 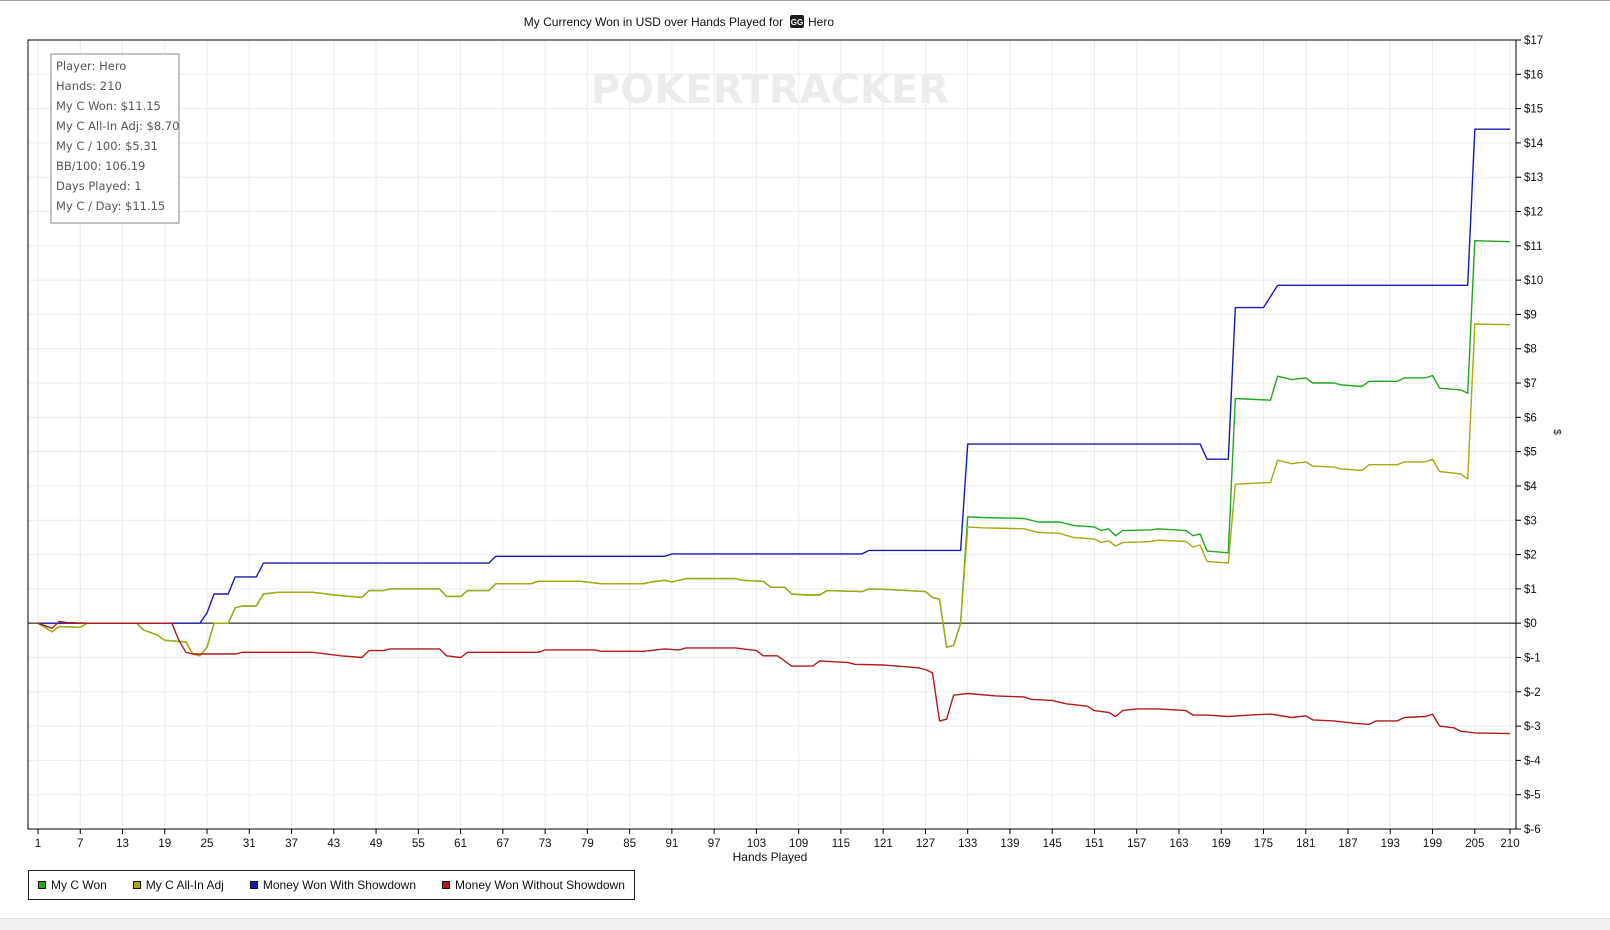 I want to click on x-tick-label: 163, so click(x=1178, y=844).